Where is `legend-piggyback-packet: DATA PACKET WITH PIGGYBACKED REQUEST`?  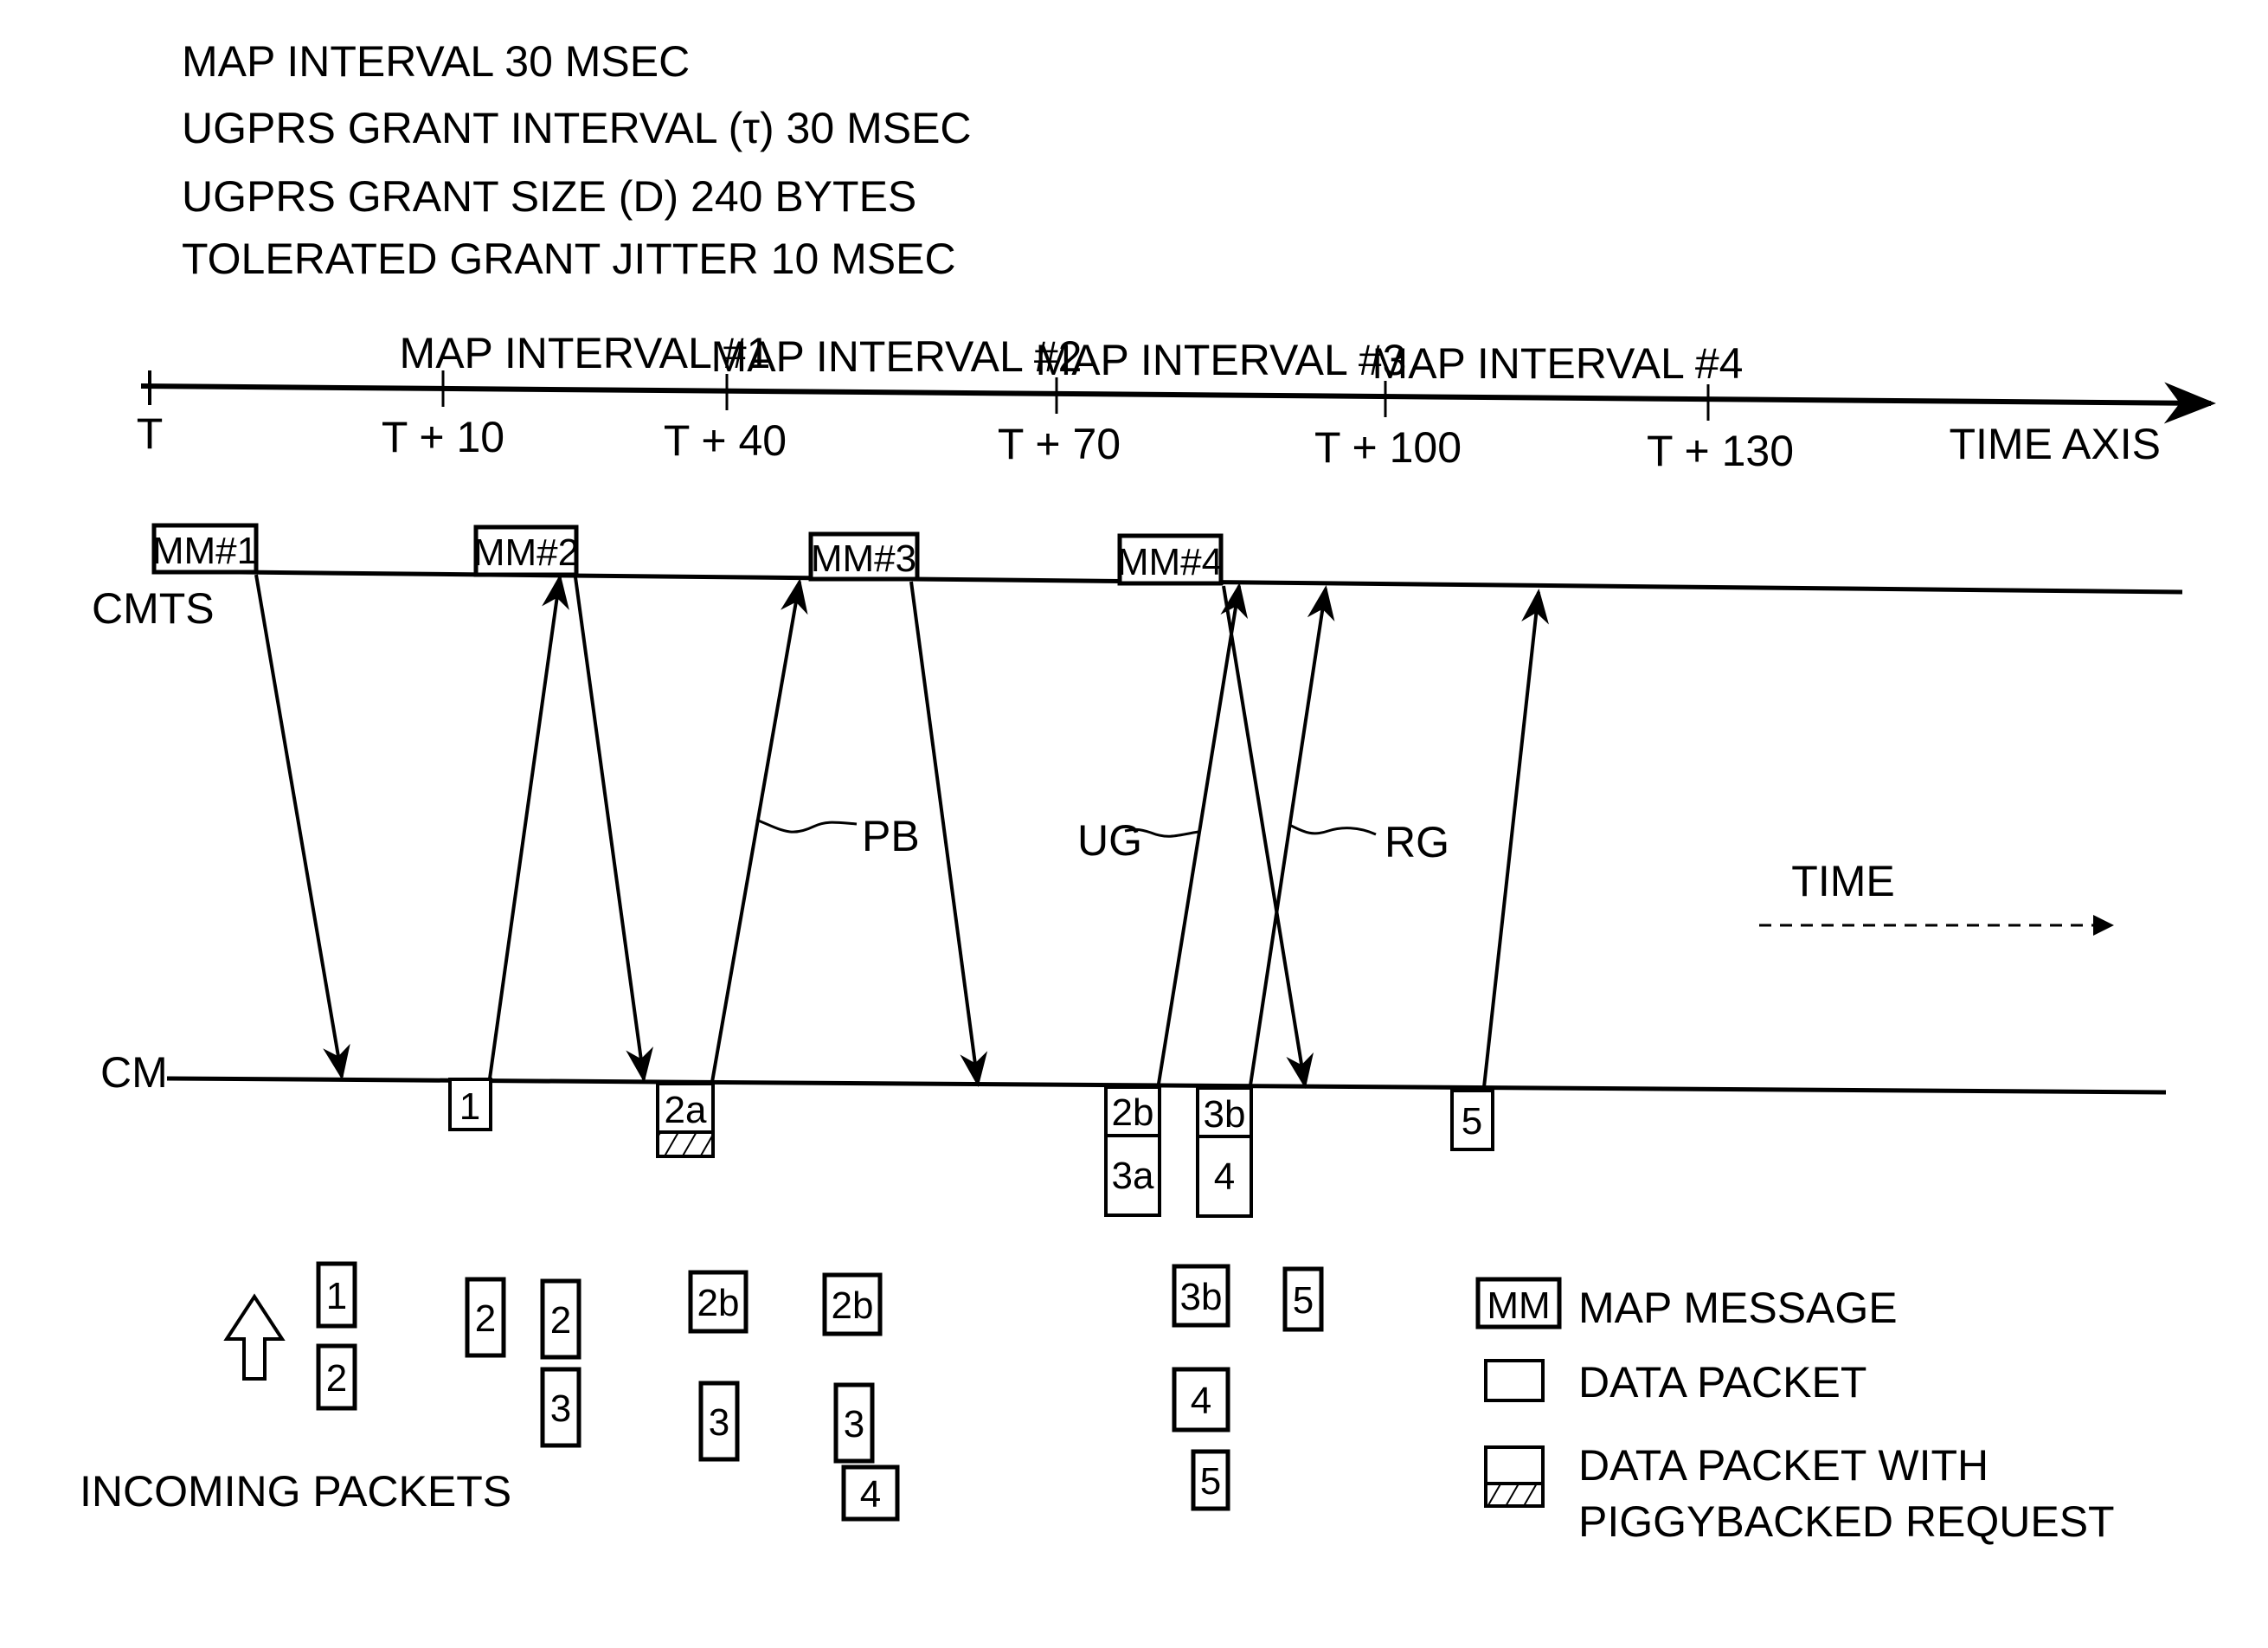
legend-piggyback-packet: DATA PACKET WITH PIGGYBACKED REQUEST is located at coordinates (1800, 1493).